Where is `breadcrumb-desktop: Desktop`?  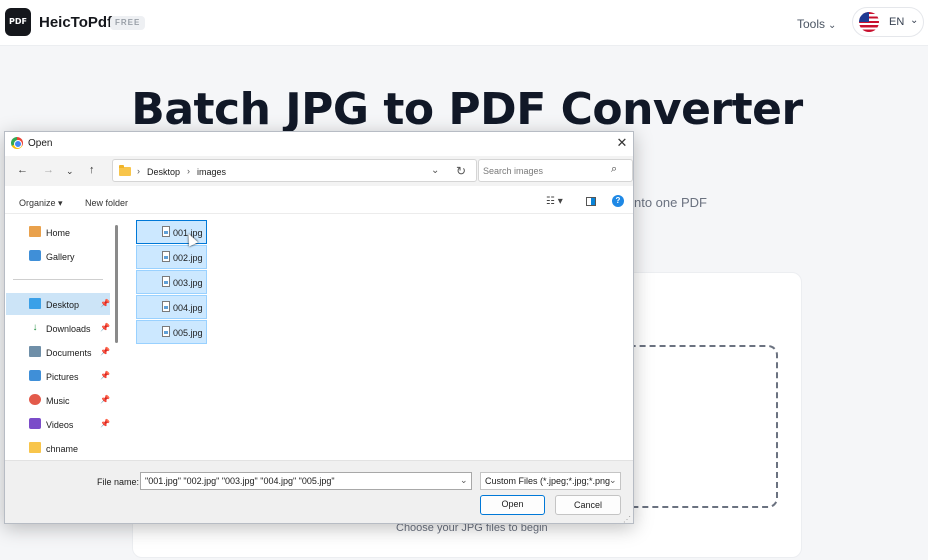 breadcrumb-desktop: Desktop is located at coordinates (163, 172).